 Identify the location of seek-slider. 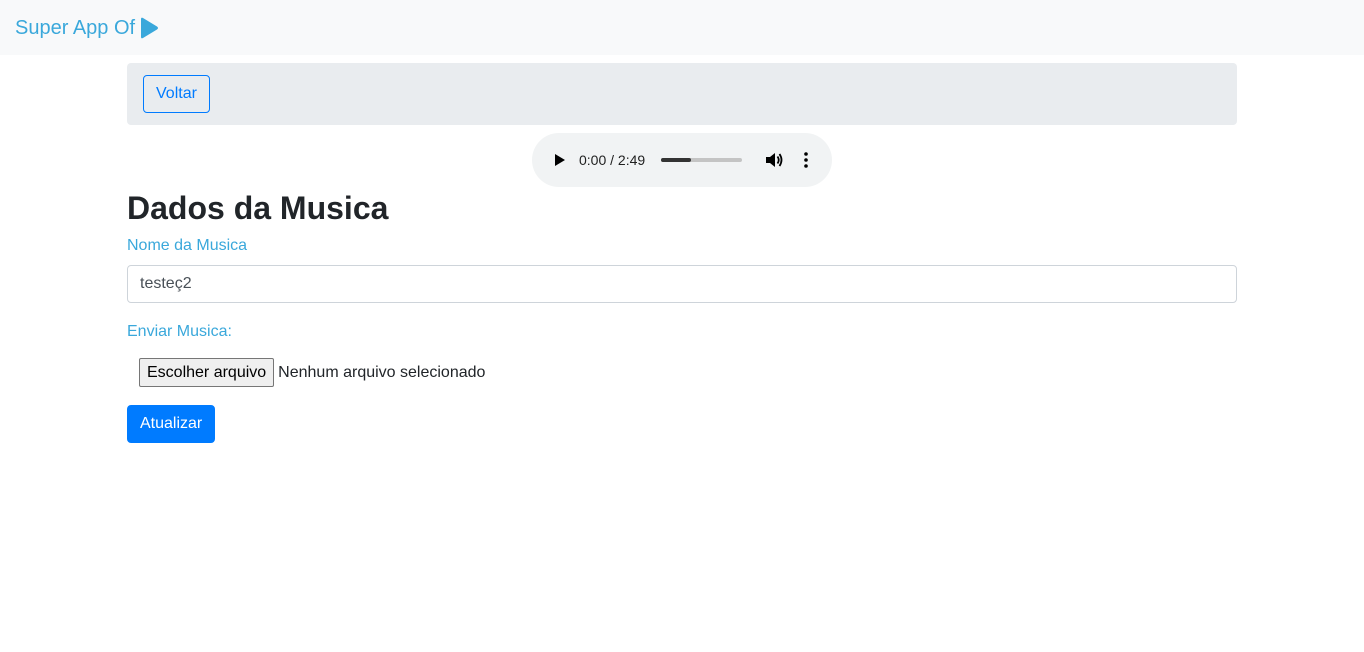
(701, 160).